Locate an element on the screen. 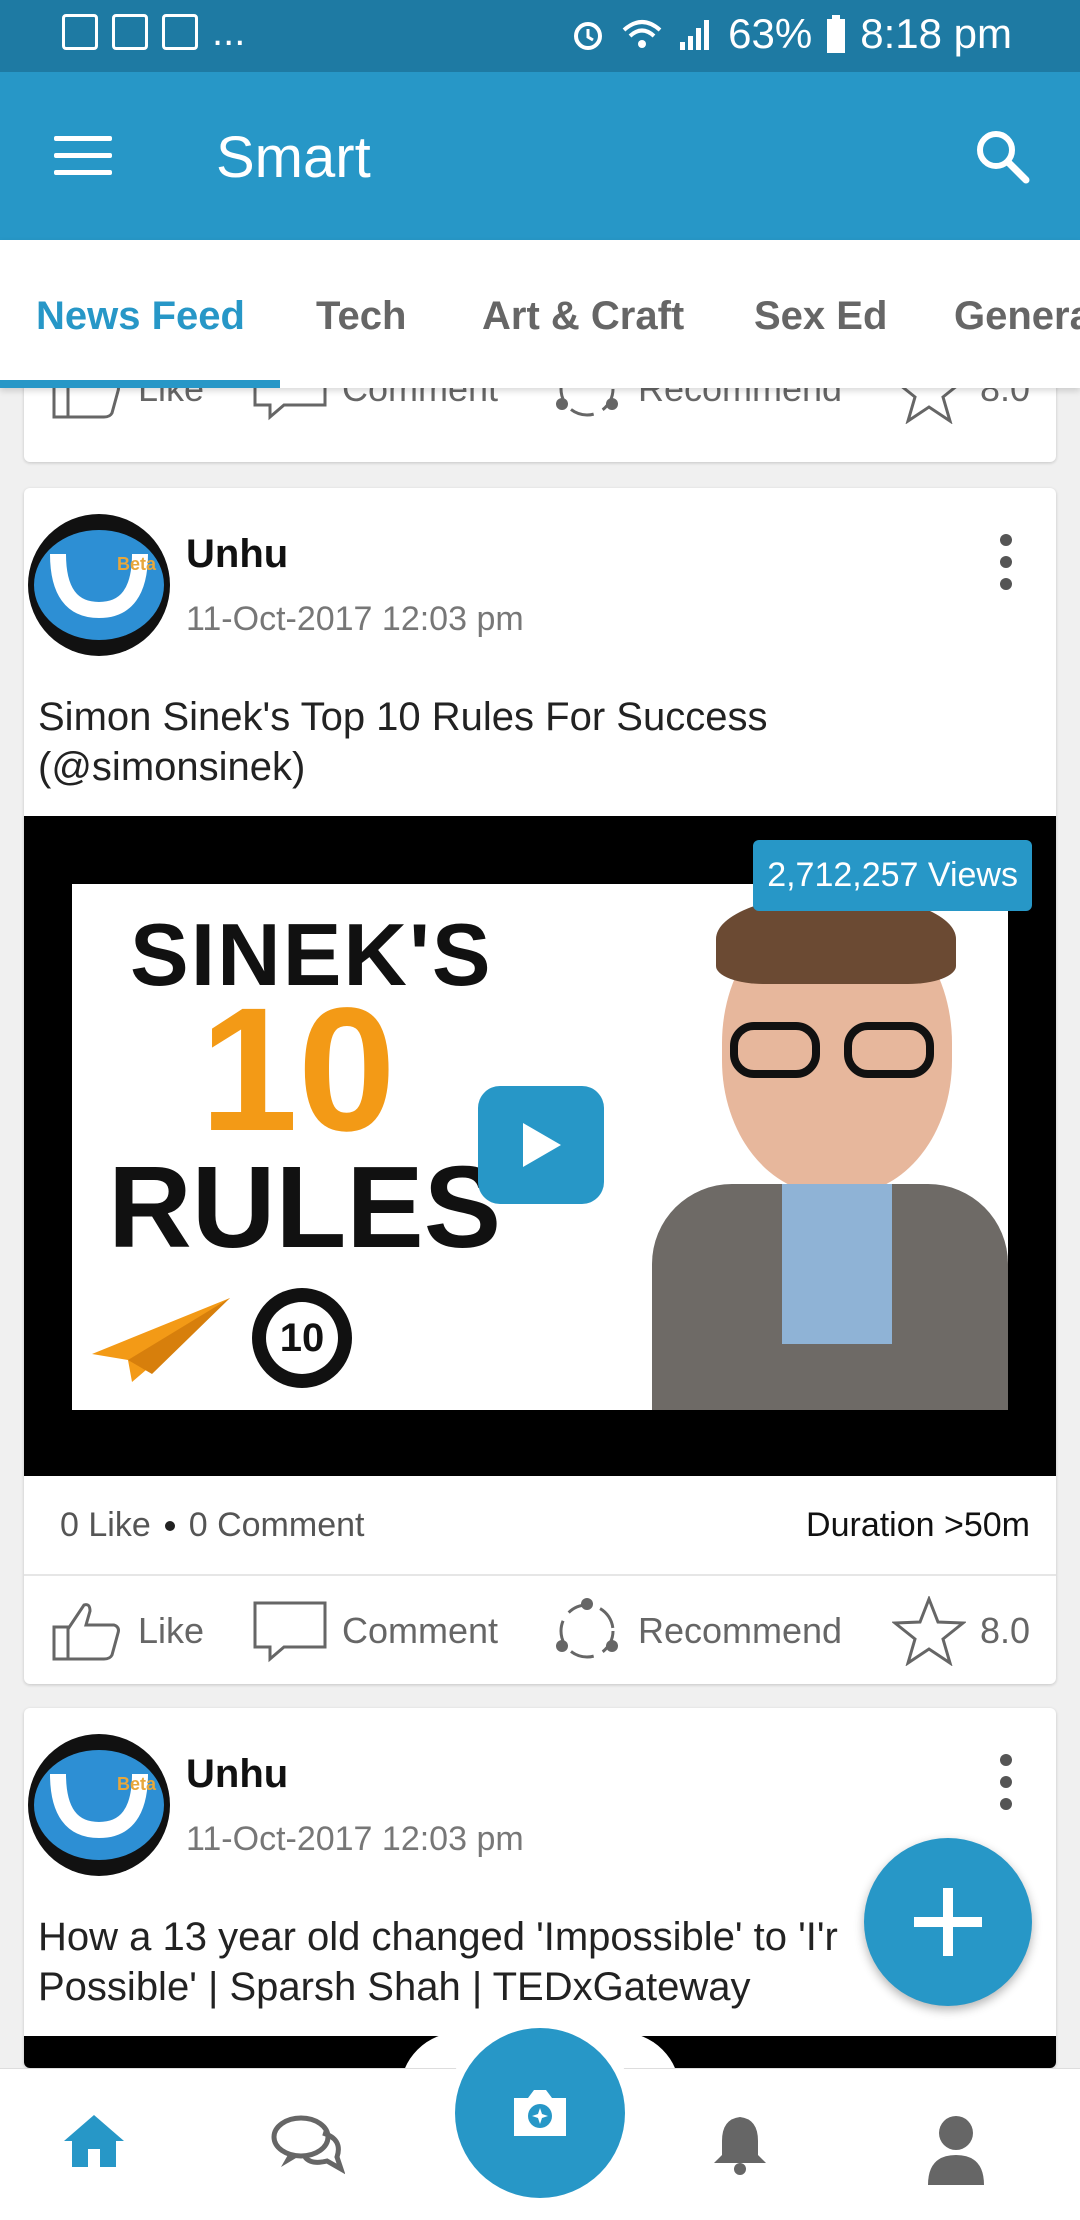 The height and width of the screenshot is (2220, 1080). nav-home is located at coordinates (94, 2148).